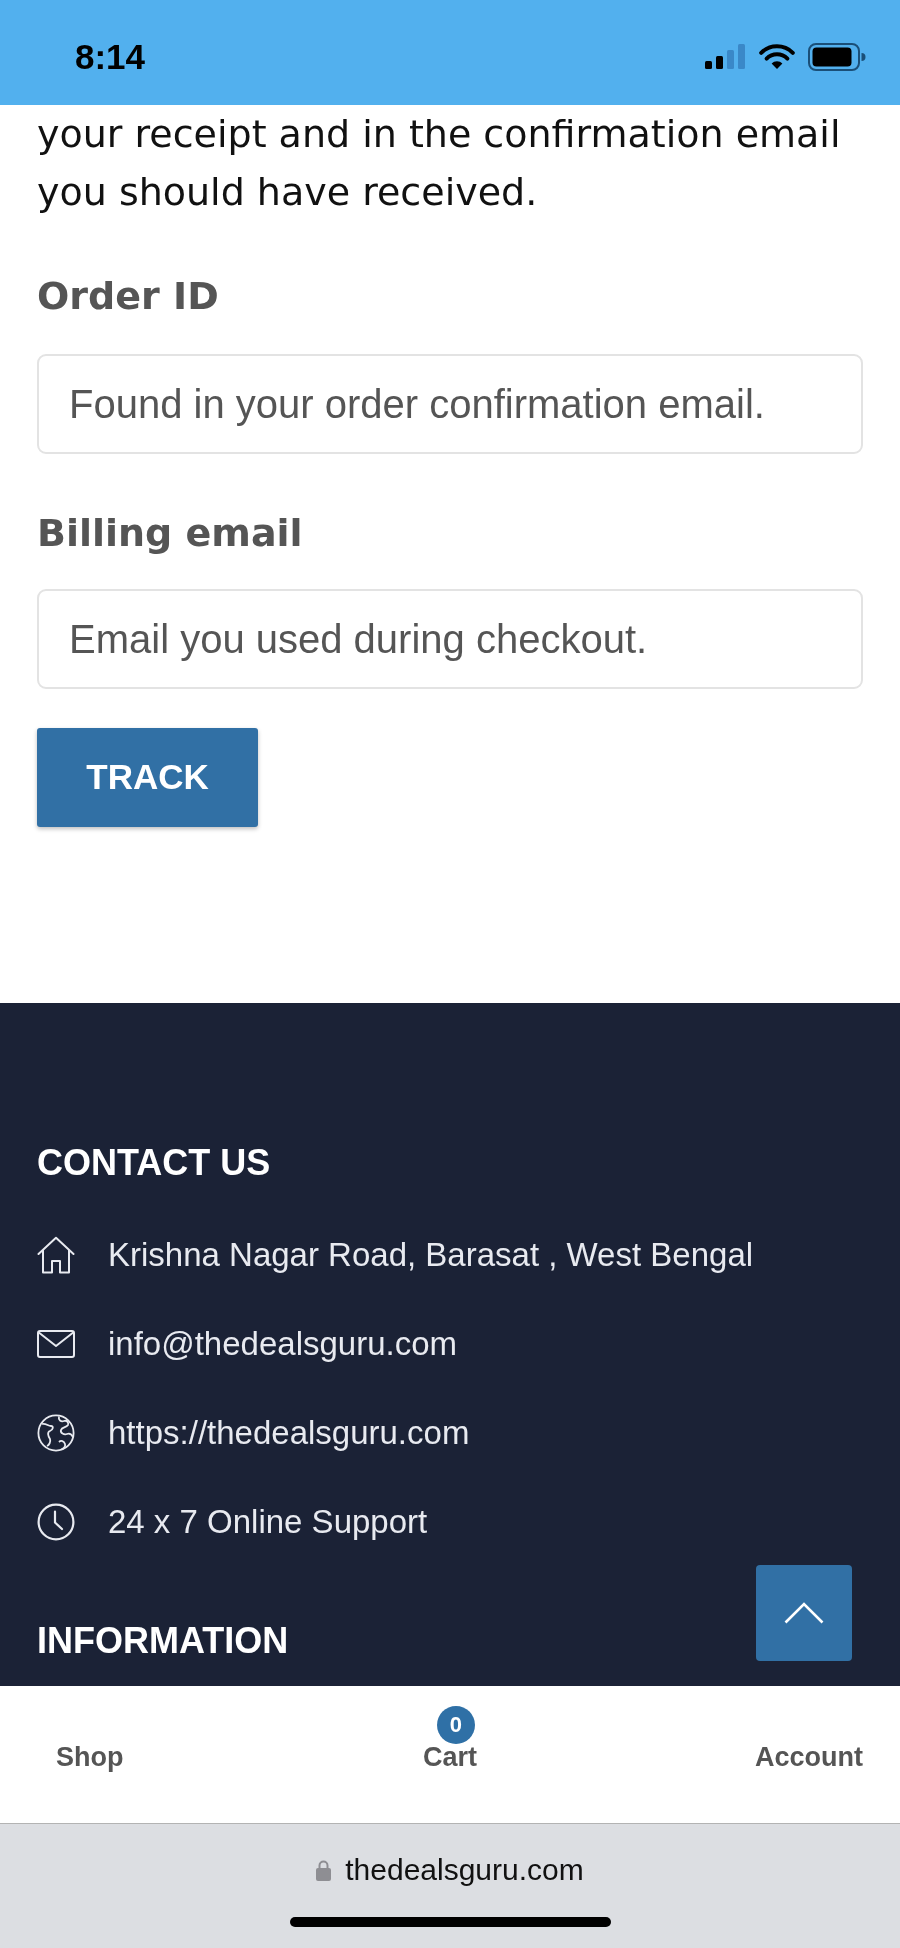 This screenshot has width=900, height=1948. What do you see at coordinates (110, 56) in the screenshot?
I see `status-time: 8:14` at bounding box center [110, 56].